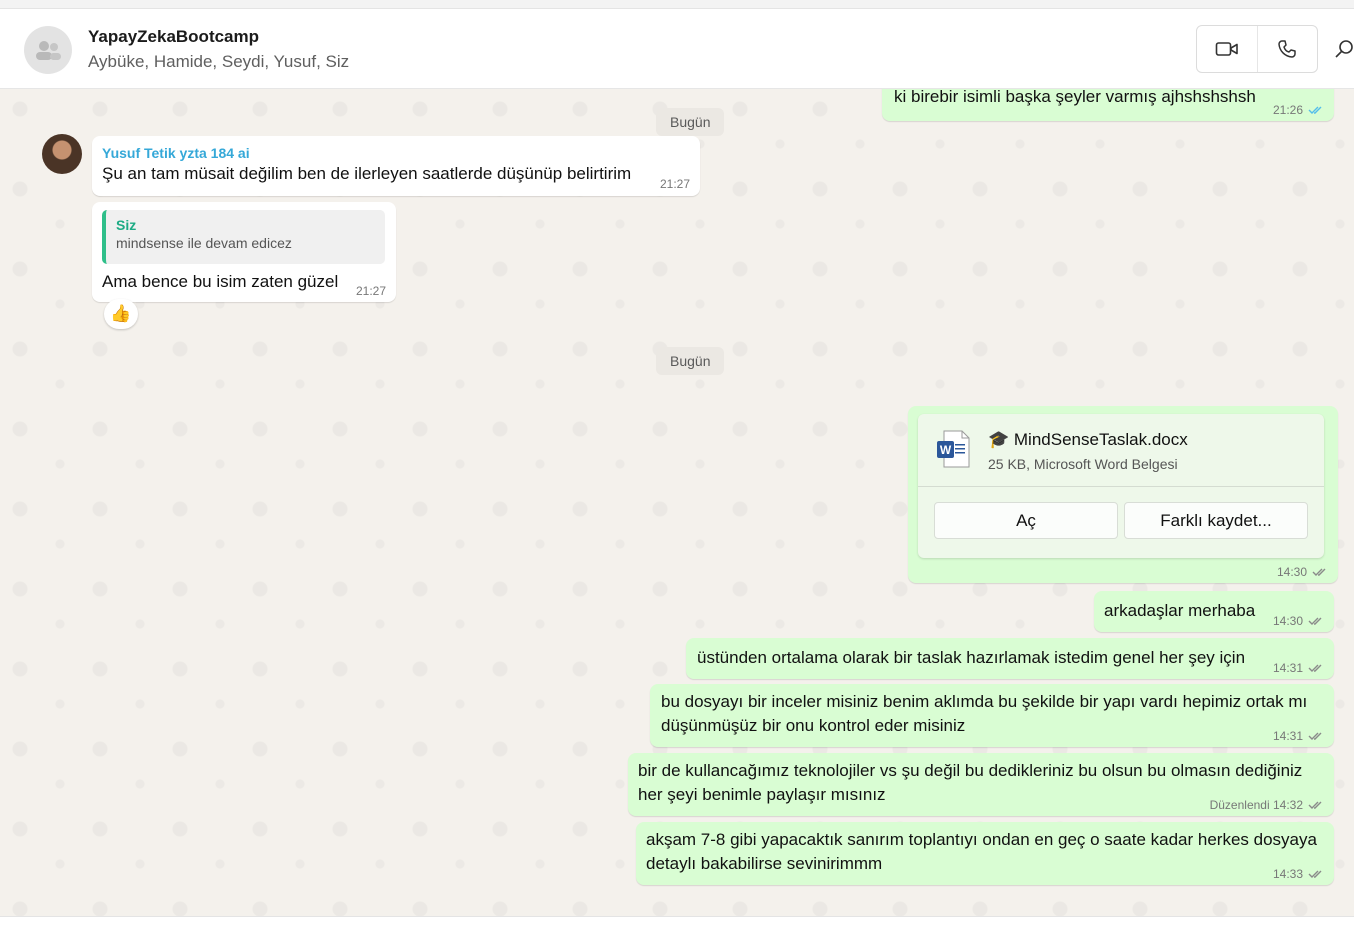 This screenshot has width=1354, height=930. What do you see at coordinates (176, 153) in the screenshot?
I see `sender-name: Yusuf Tetik yzta 184 ai` at bounding box center [176, 153].